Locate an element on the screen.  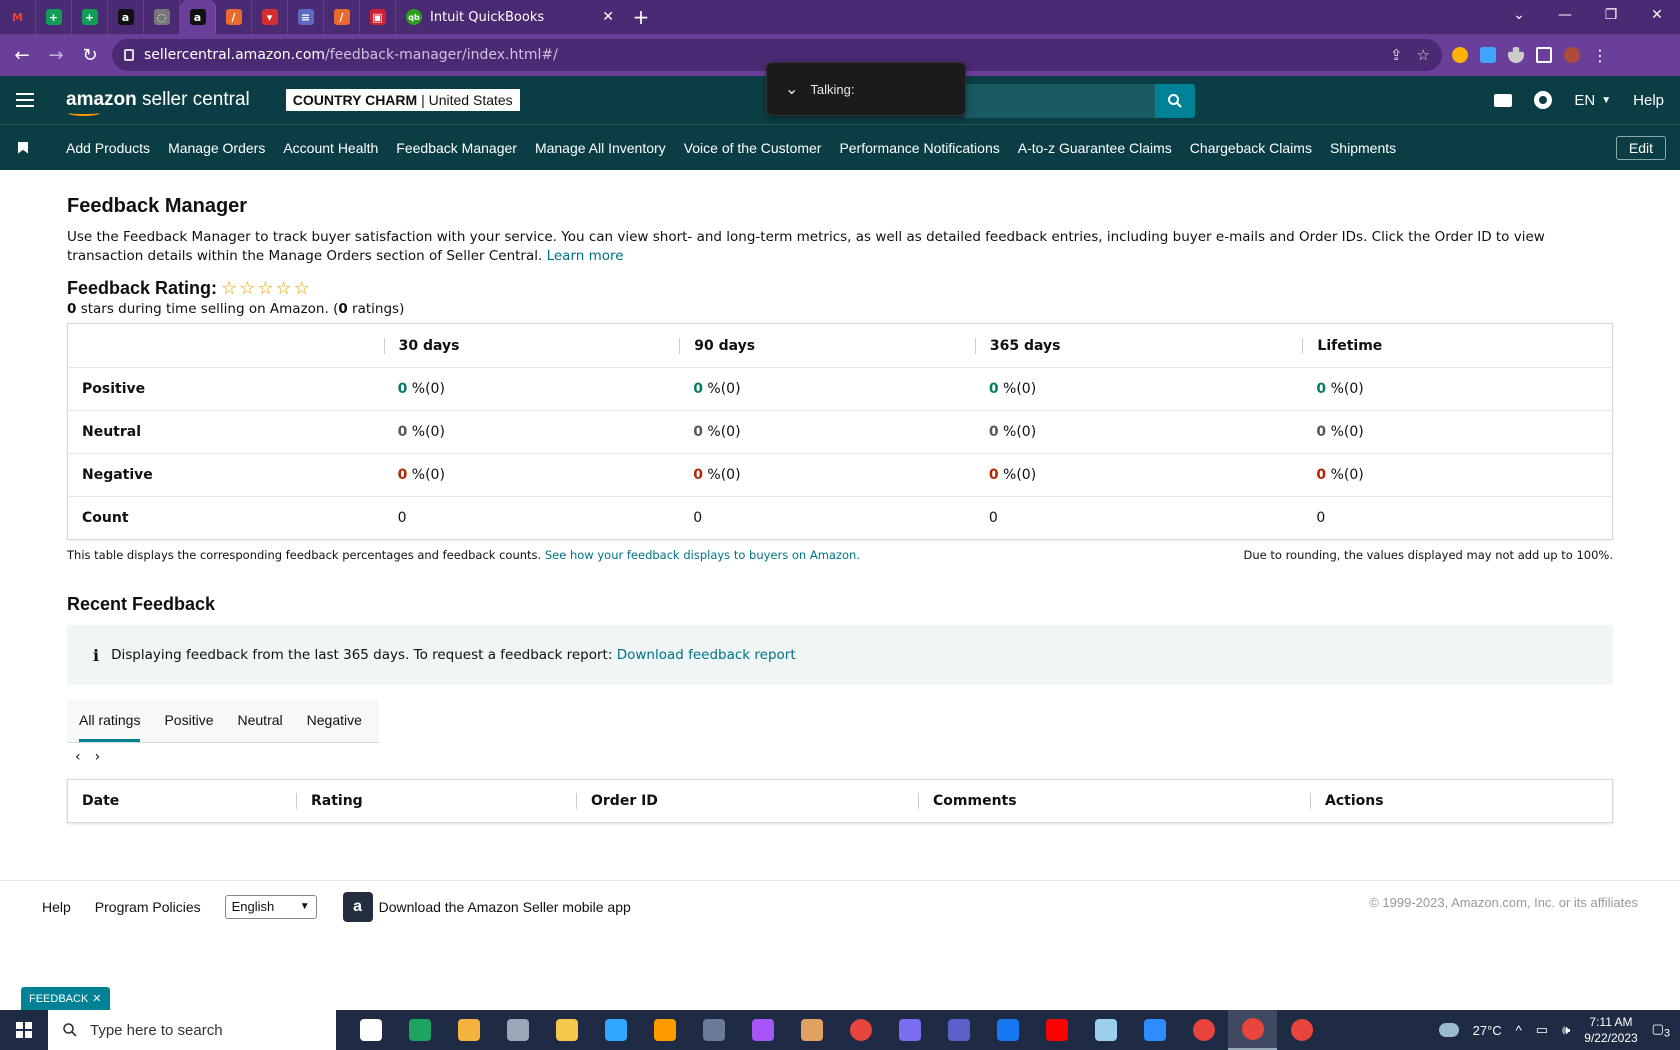
nav-item: Shipments is located at coordinates (1363, 148).